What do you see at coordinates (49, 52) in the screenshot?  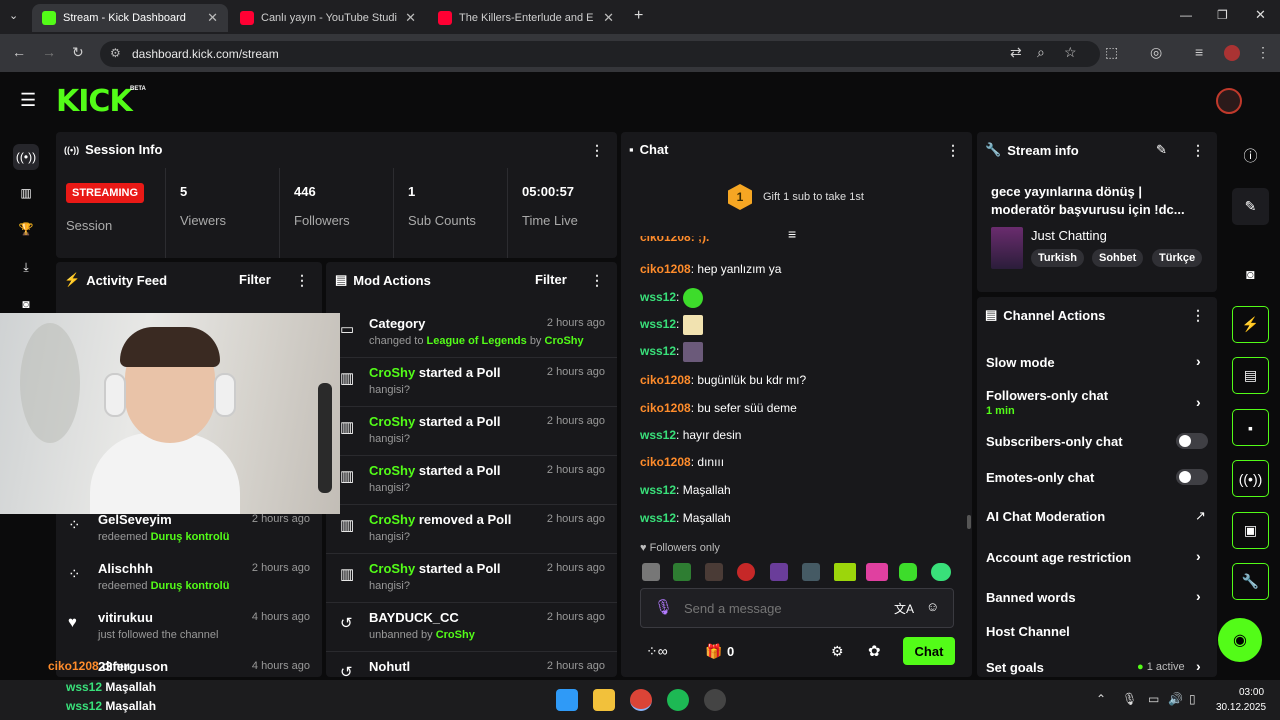 I see `forward-icon: →` at bounding box center [49, 52].